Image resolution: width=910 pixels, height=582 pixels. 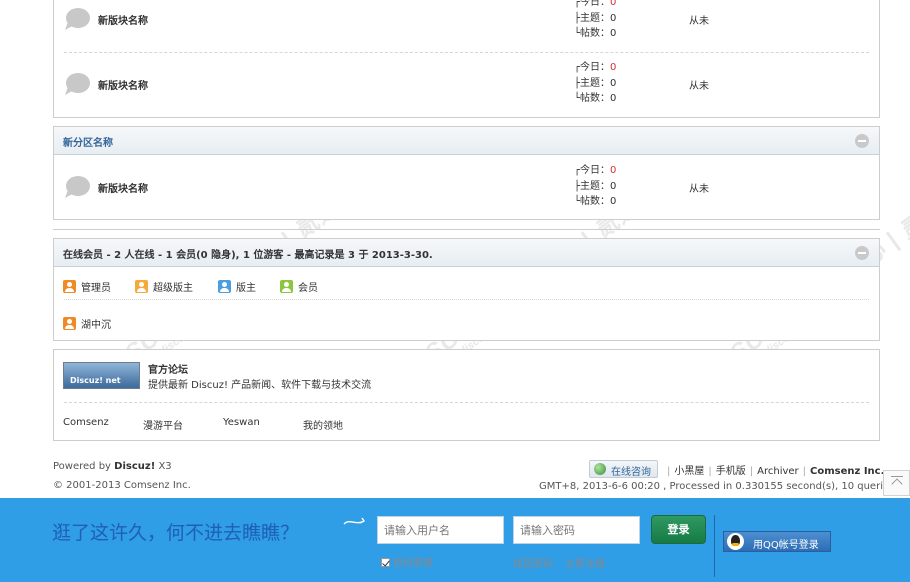 I want to click on official-forum-desc: 提供最新 Discuz! 产品新闻、软件下载与技术交流, so click(x=260, y=385).